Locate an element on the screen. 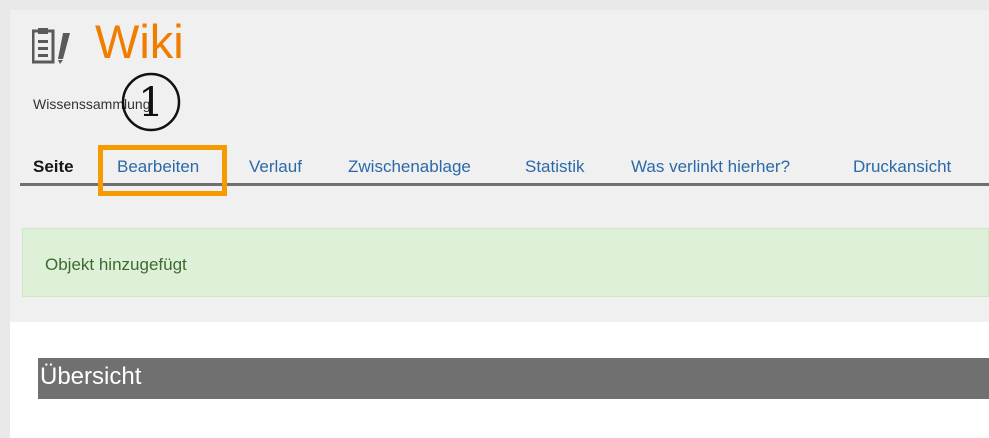 The image size is (989, 438). tab-verlauf: Verlauf is located at coordinates (275, 167).